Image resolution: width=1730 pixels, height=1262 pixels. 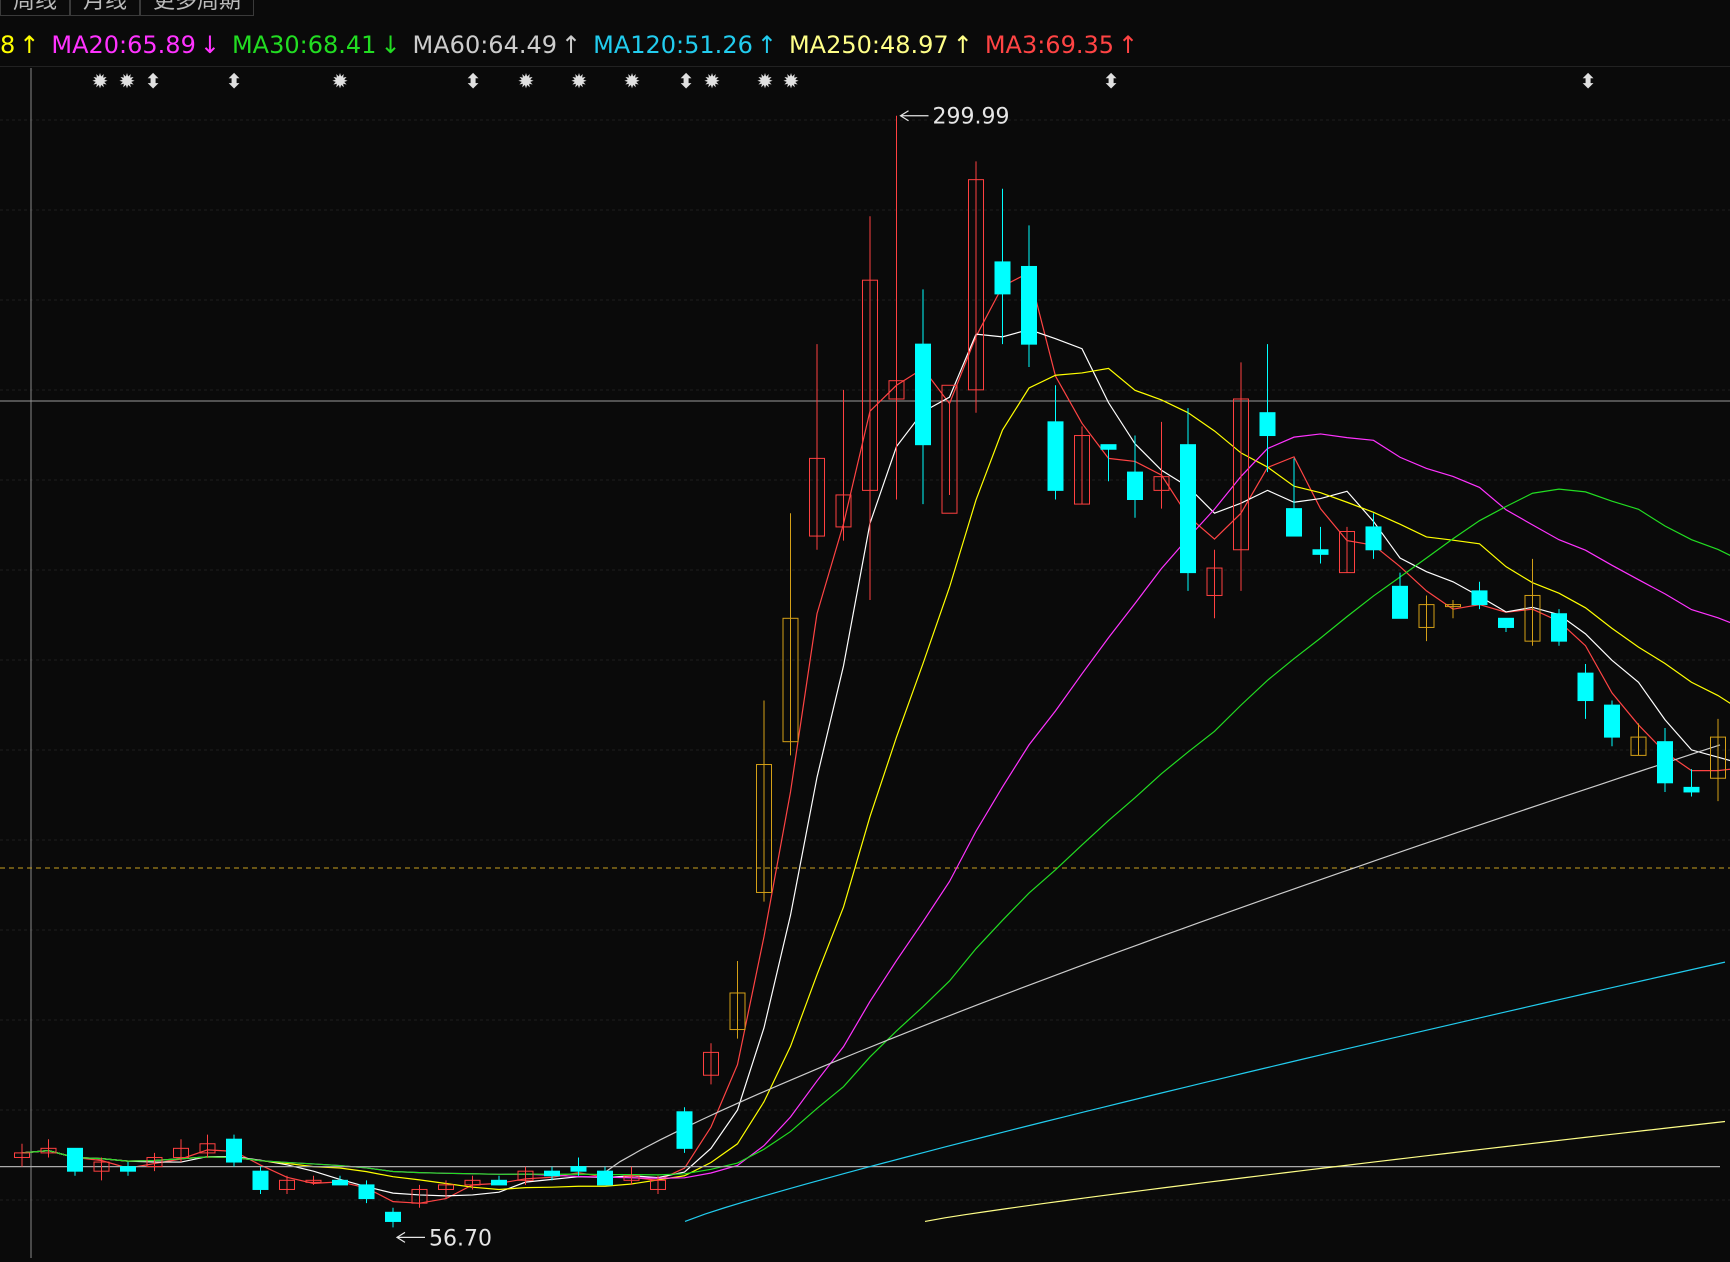 What do you see at coordinates (460, 1238) in the screenshot?
I see `low-price-label: 56.70` at bounding box center [460, 1238].